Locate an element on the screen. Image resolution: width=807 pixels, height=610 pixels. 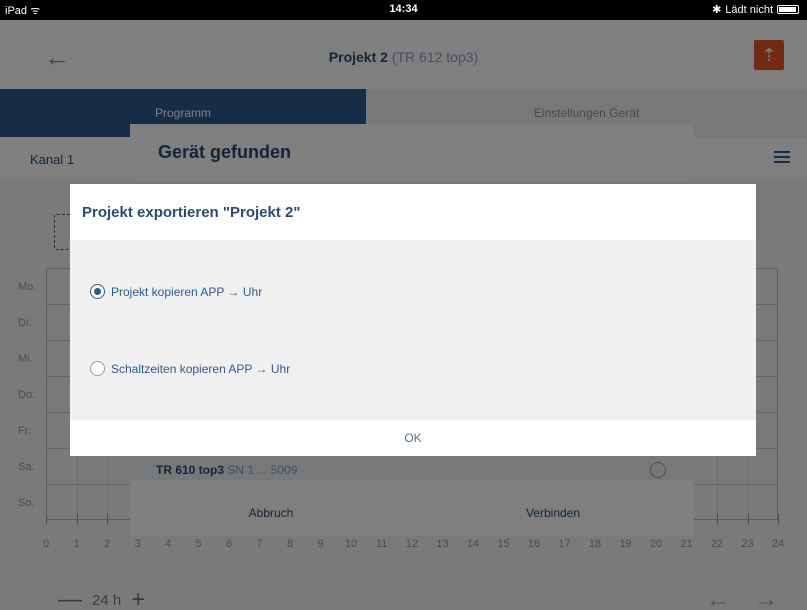
radio-unselected-icon is located at coordinates (97, 368).